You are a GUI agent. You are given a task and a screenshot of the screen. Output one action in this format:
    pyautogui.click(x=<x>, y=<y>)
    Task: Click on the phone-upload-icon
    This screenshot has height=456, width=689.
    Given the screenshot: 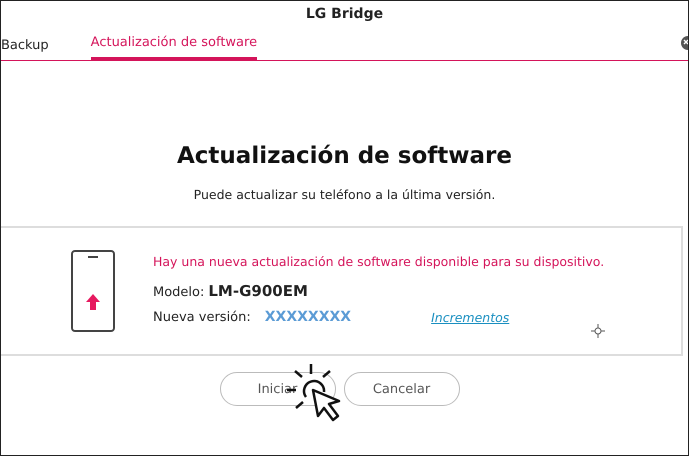 What is the action you would take?
    pyautogui.click(x=93, y=291)
    